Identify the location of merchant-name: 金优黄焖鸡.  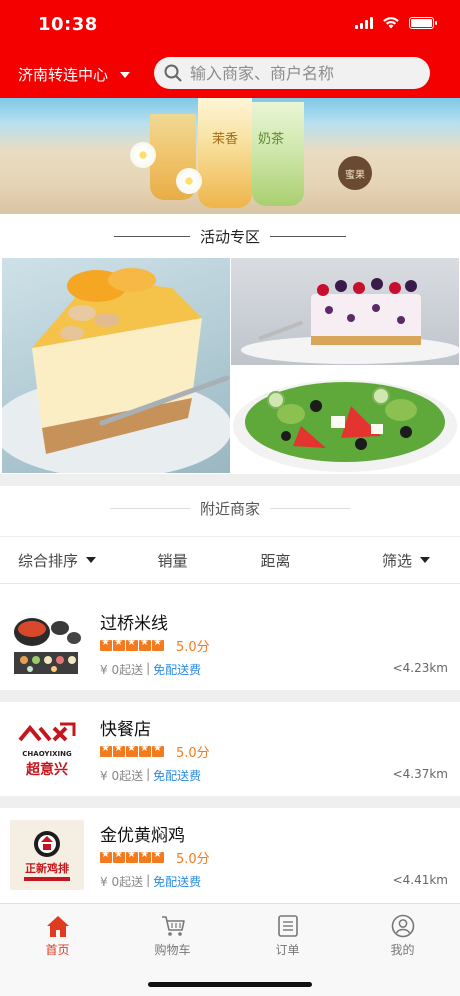
(142, 836).